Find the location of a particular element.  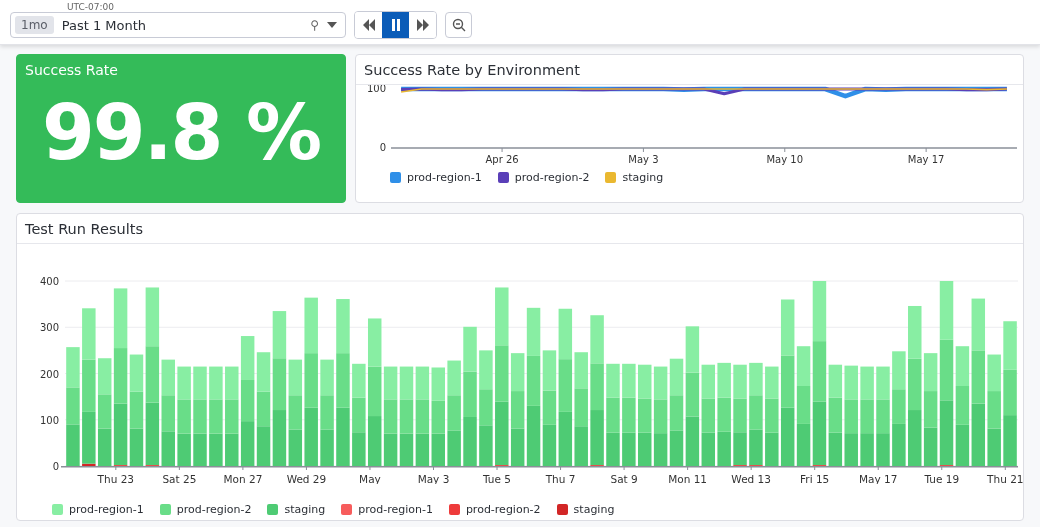

card-title: Success Rate is located at coordinates (71, 70).